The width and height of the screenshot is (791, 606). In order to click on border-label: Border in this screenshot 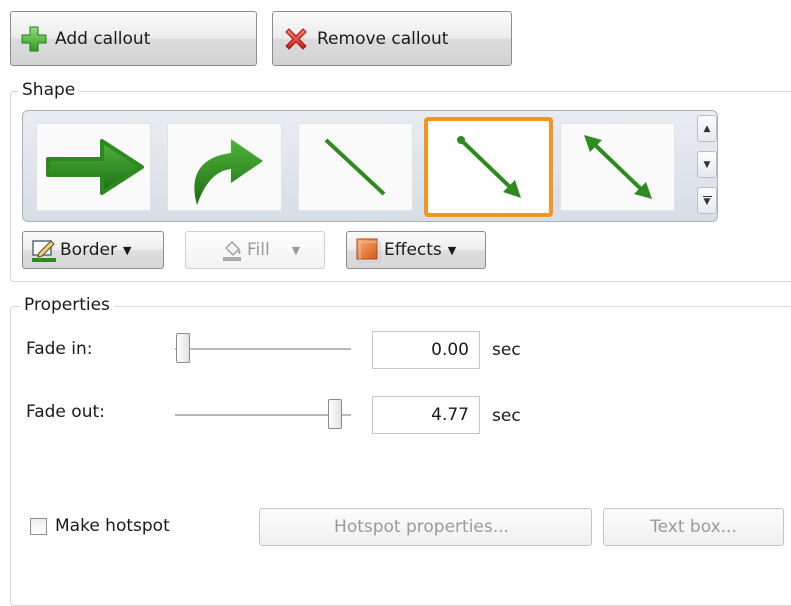, I will do `click(88, 250)`.